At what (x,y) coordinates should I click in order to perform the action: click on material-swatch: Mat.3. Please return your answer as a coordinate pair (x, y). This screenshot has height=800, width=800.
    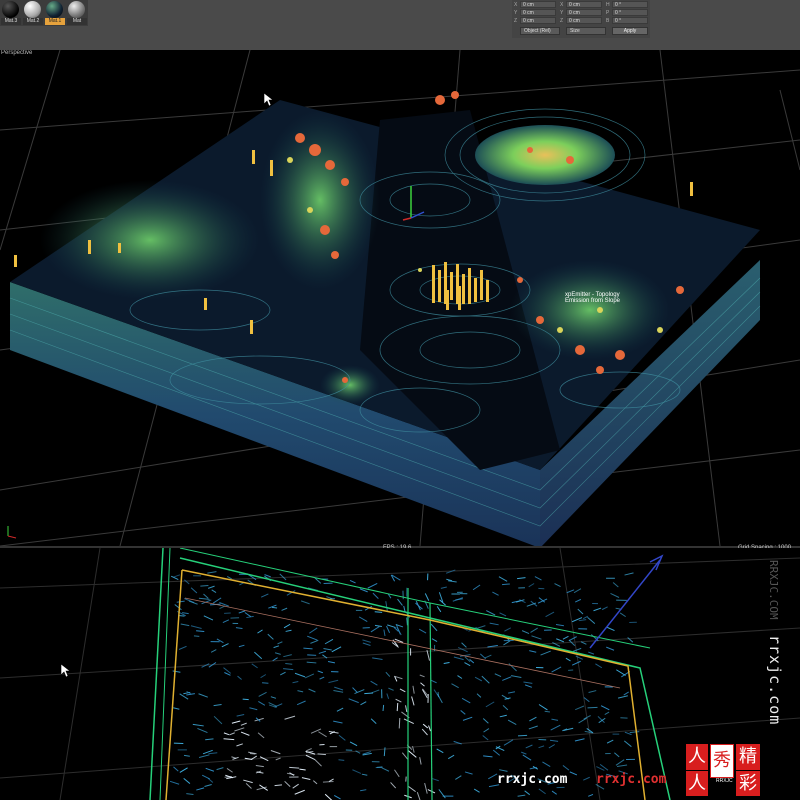
    Looking at the image, I should click on (11, 13).